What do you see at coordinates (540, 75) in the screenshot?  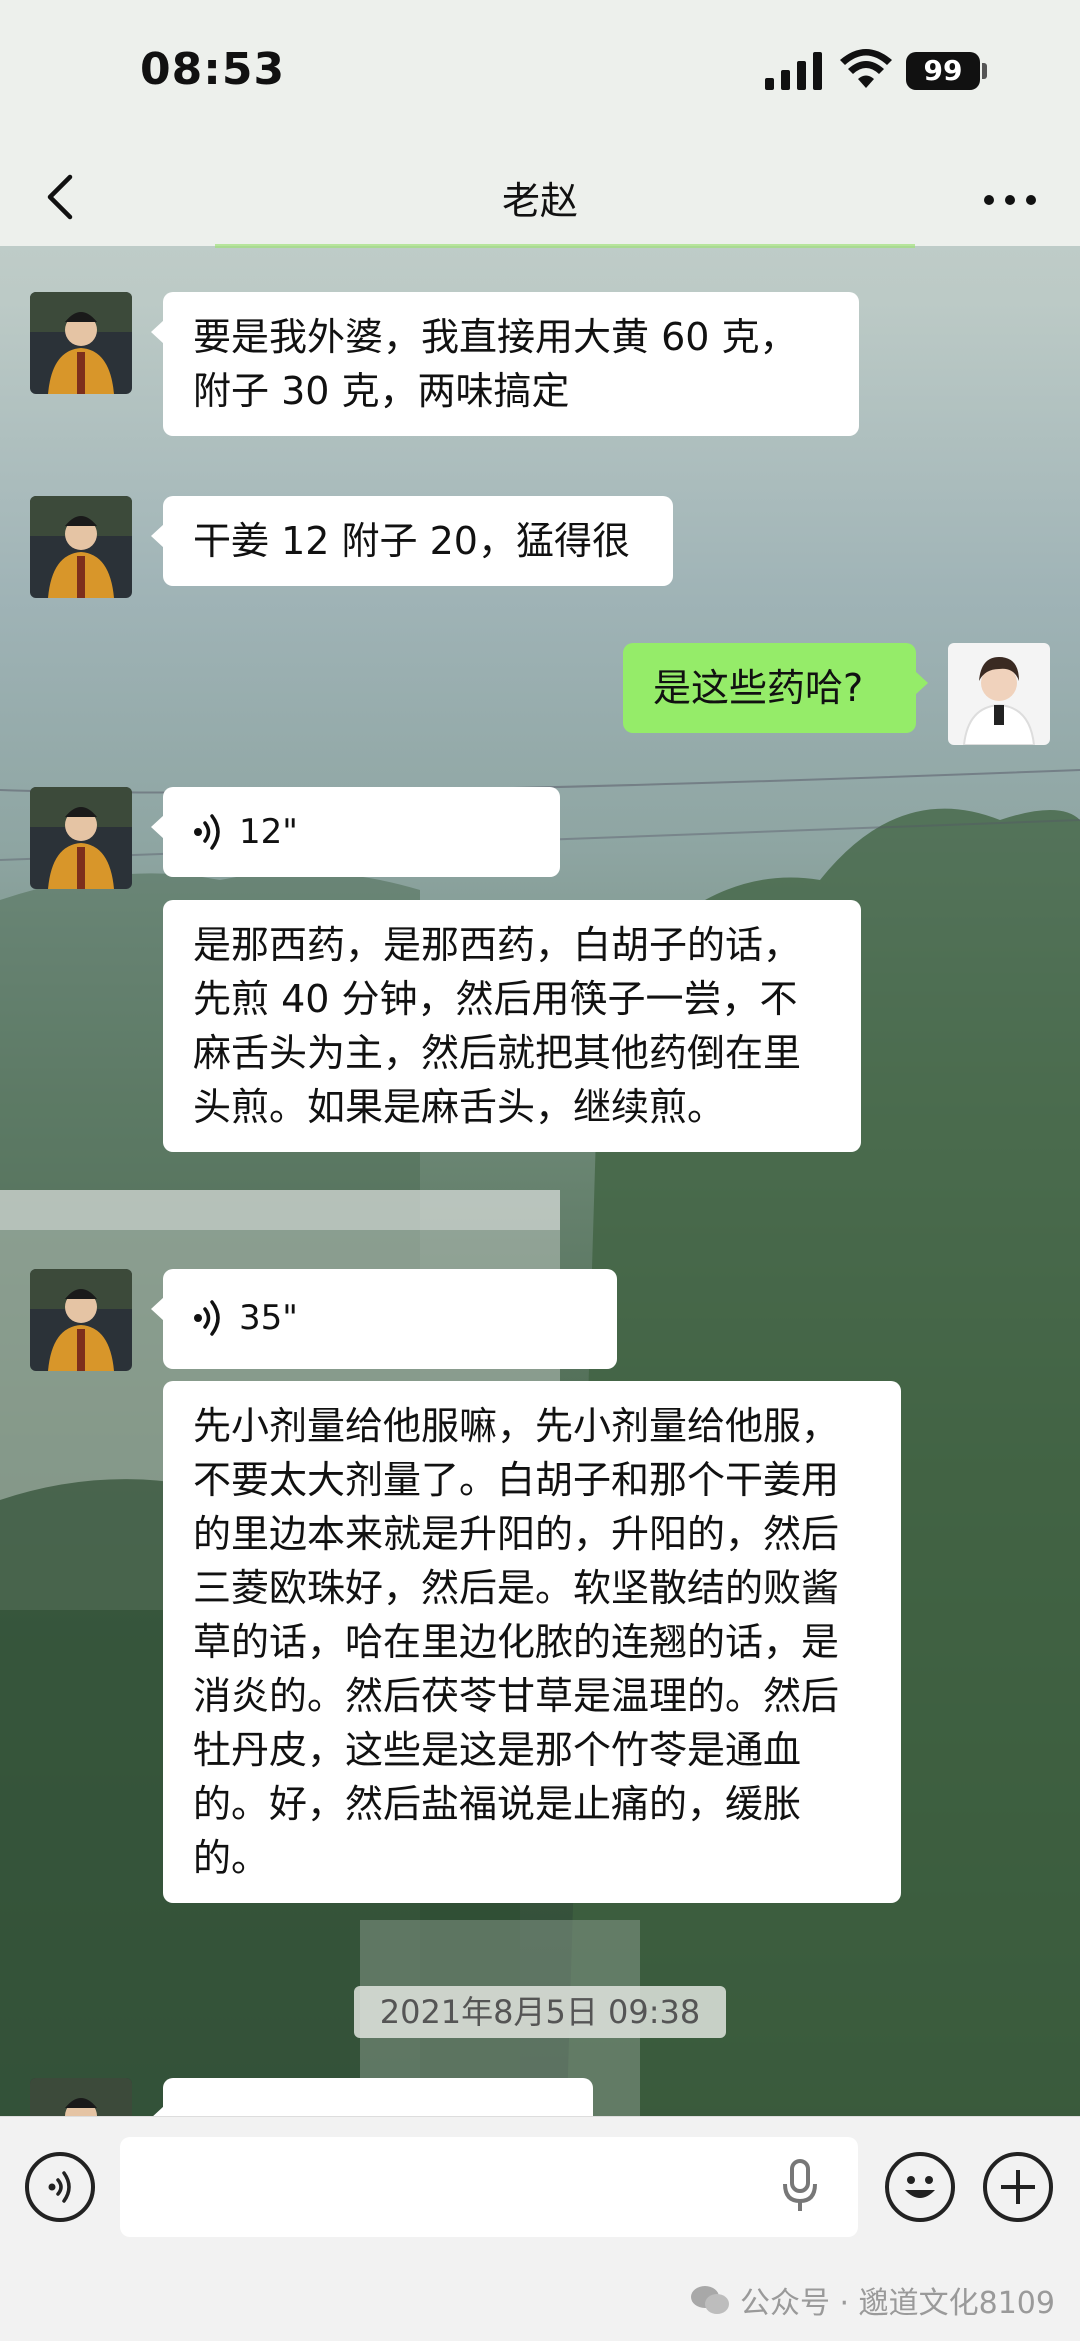 I see `status-bar: 08:53 99` at bounding box center [540, 75].